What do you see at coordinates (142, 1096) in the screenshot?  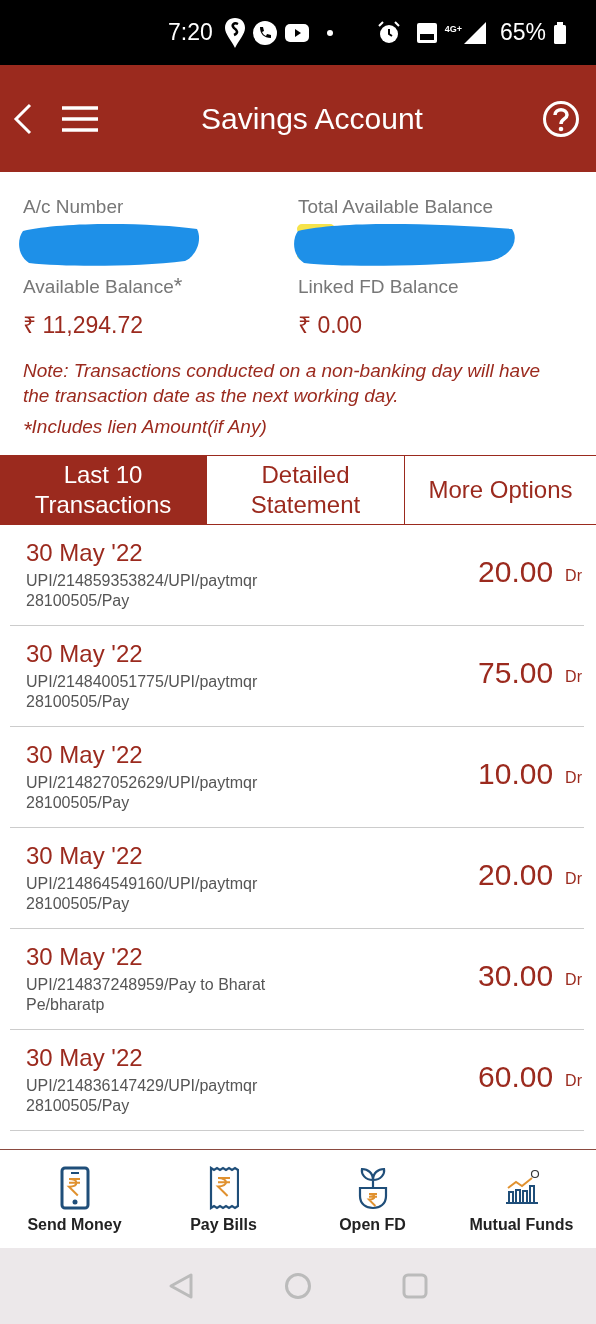 I see `transaction-description: UPI/214836147429/UPI/paytmqr 28100505/Pay` at bounding box center [142, 1096].